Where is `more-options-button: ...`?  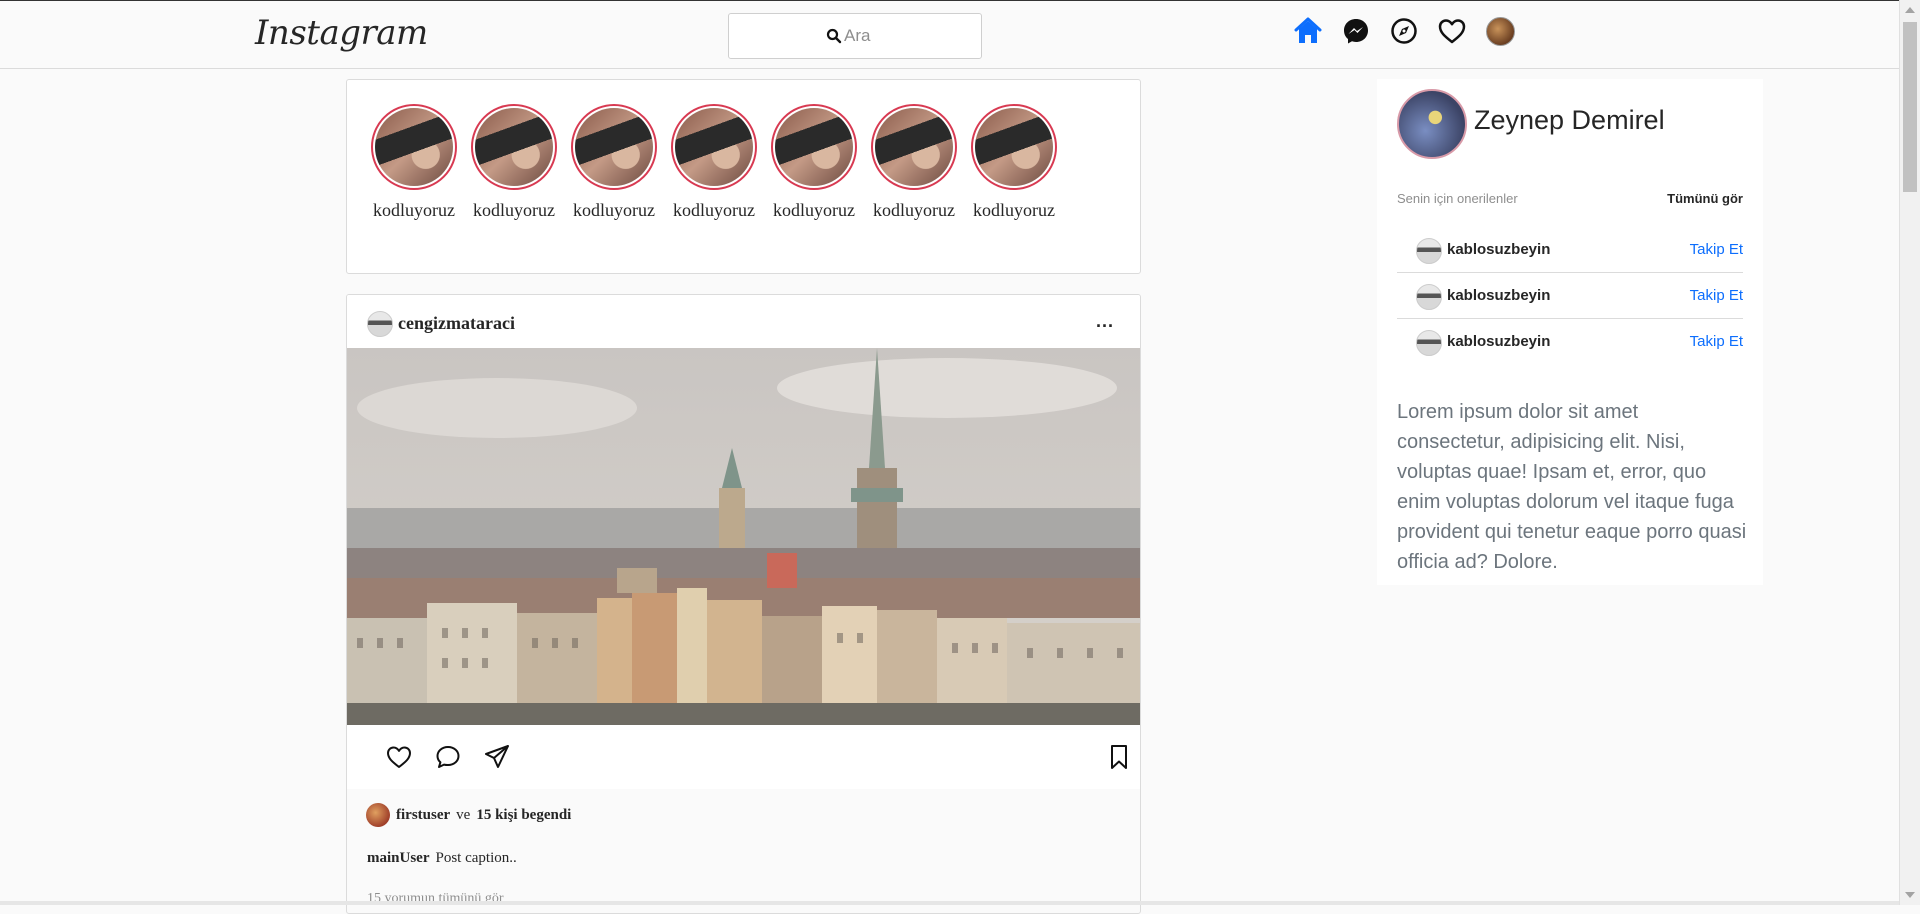 more-options-button: ... is located at coordinates (1105, 321).